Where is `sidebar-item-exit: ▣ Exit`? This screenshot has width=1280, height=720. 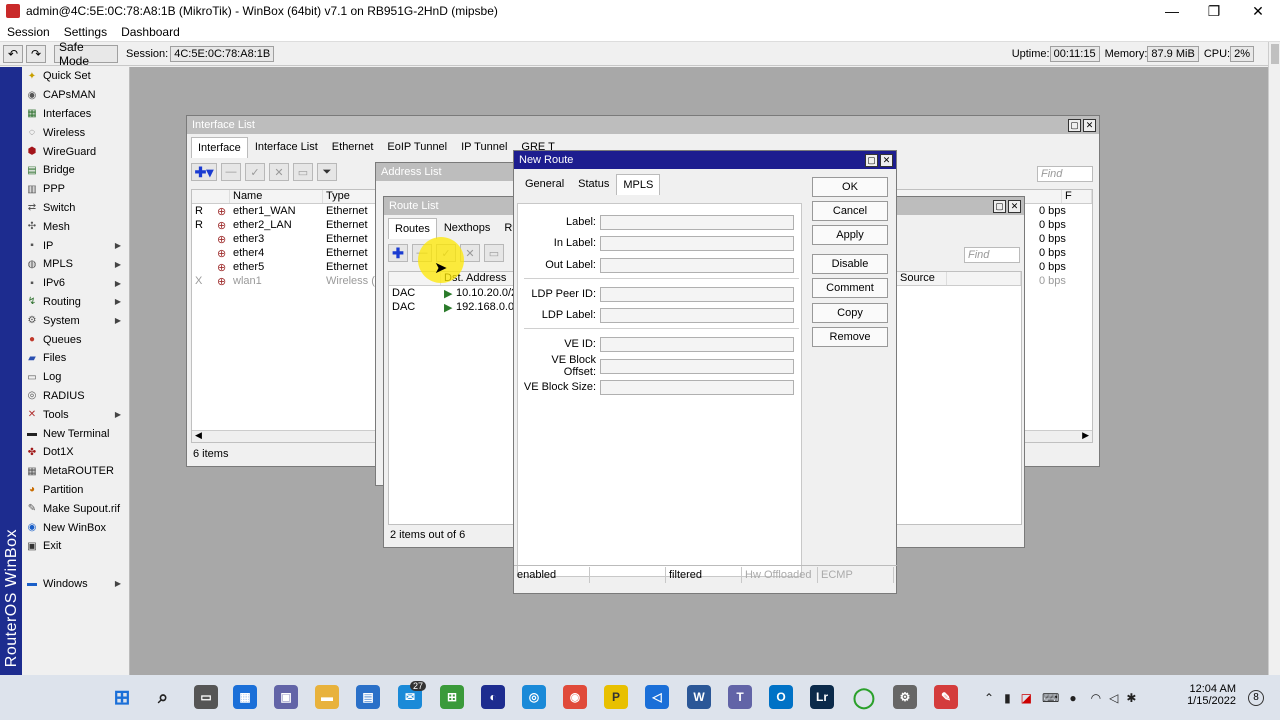
sidebar-item-exit: ▣ Exit is located at coordinates (75, 546).